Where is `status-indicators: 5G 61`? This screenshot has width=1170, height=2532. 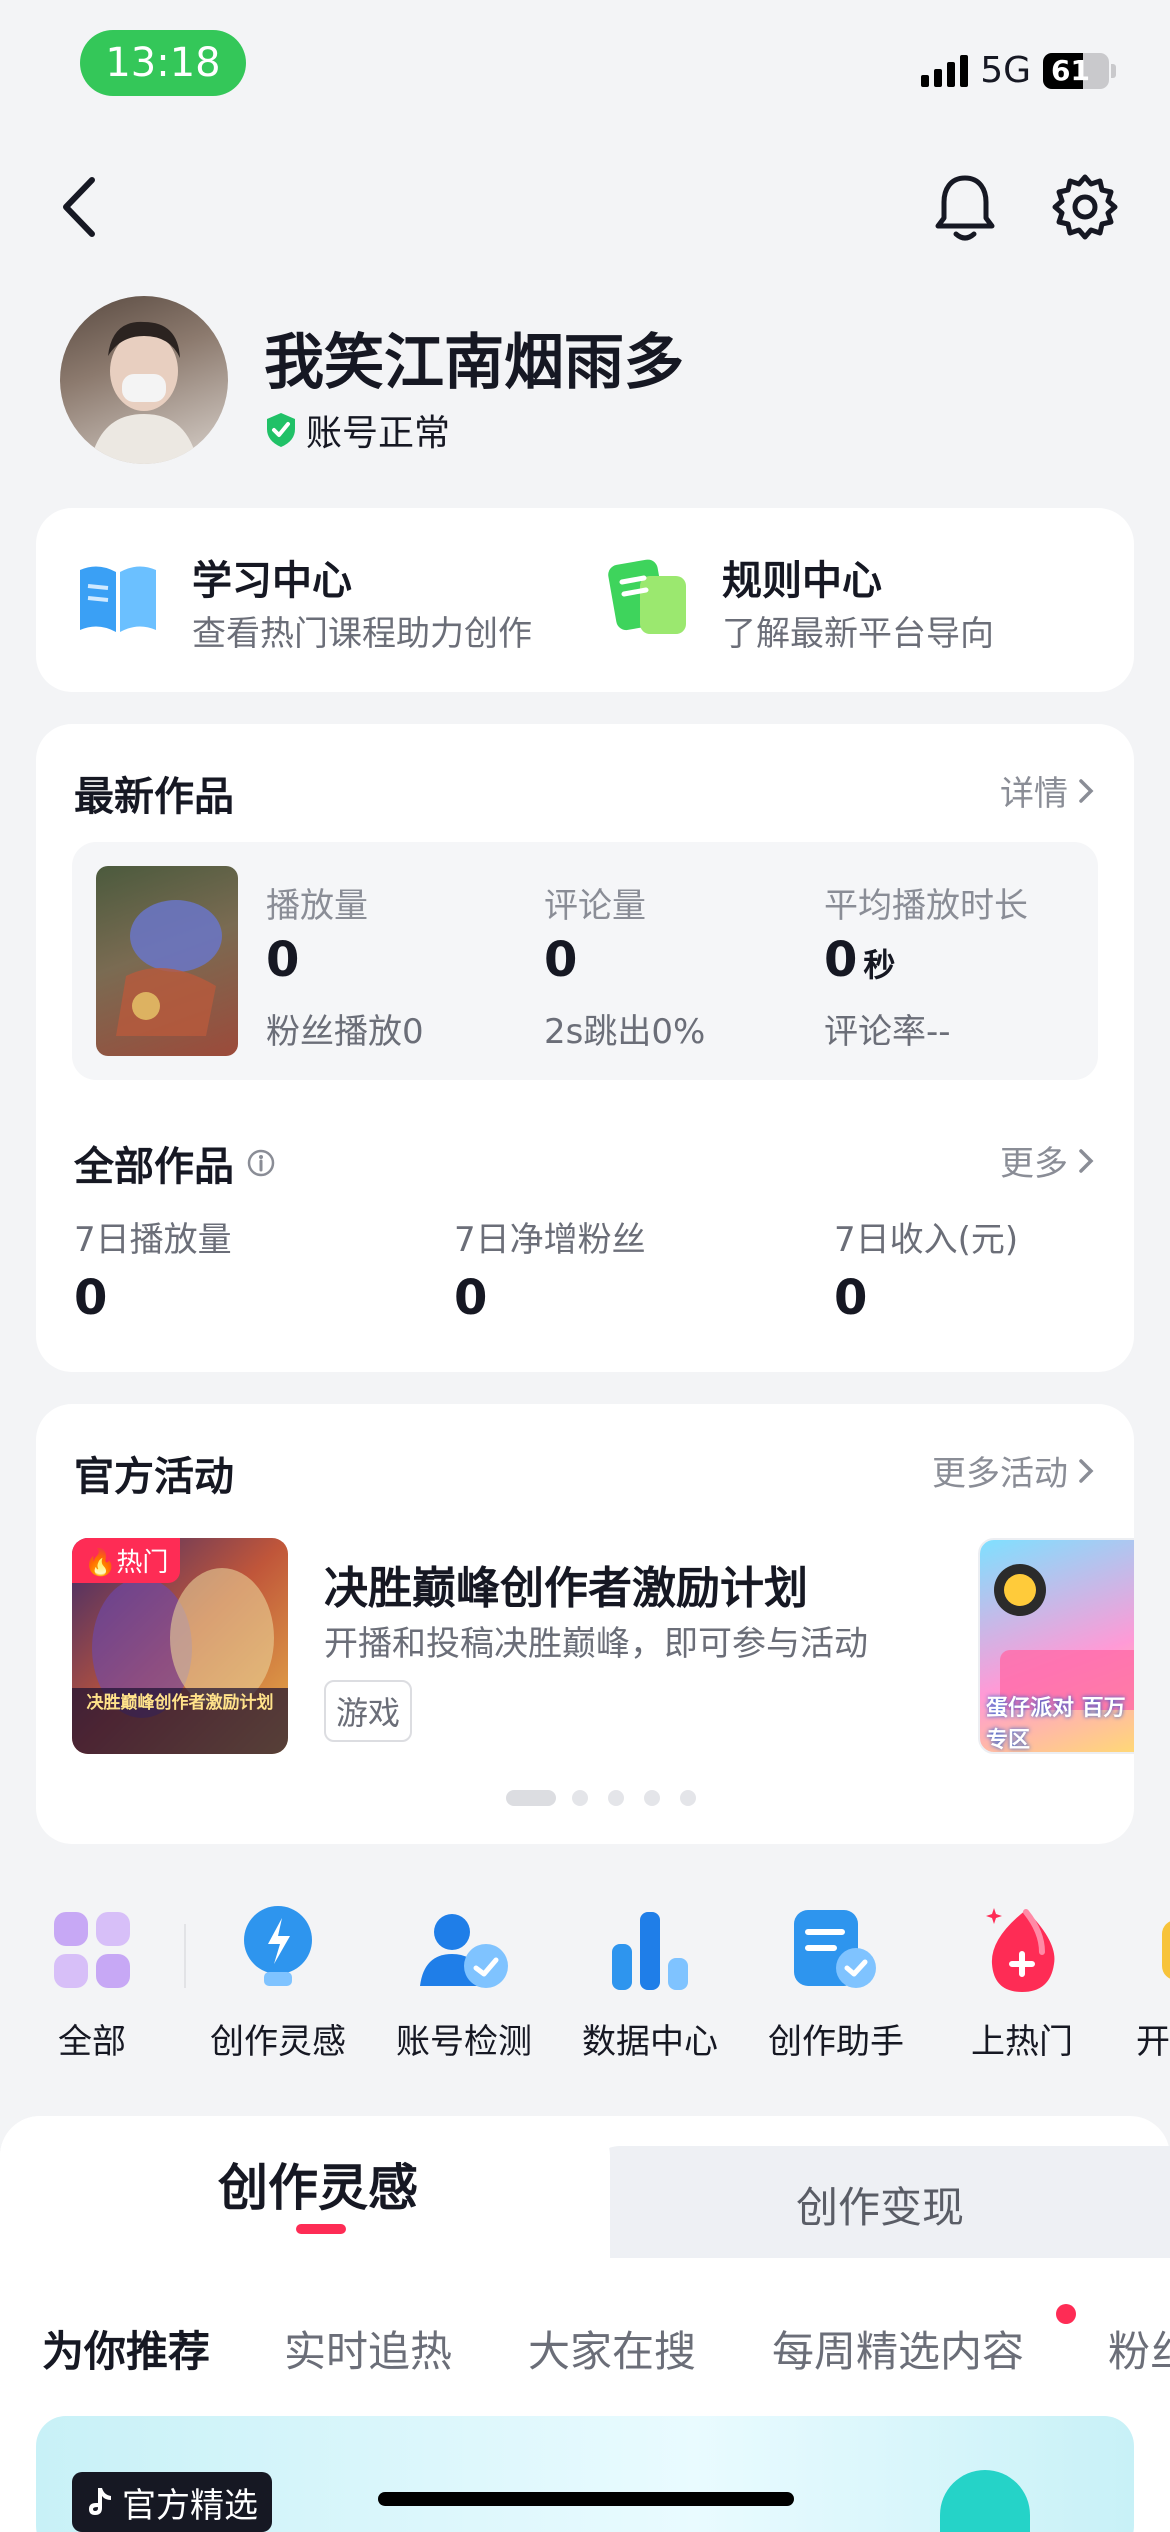 status-indicators: 5G 61 is located at coordinates (1018, 70).